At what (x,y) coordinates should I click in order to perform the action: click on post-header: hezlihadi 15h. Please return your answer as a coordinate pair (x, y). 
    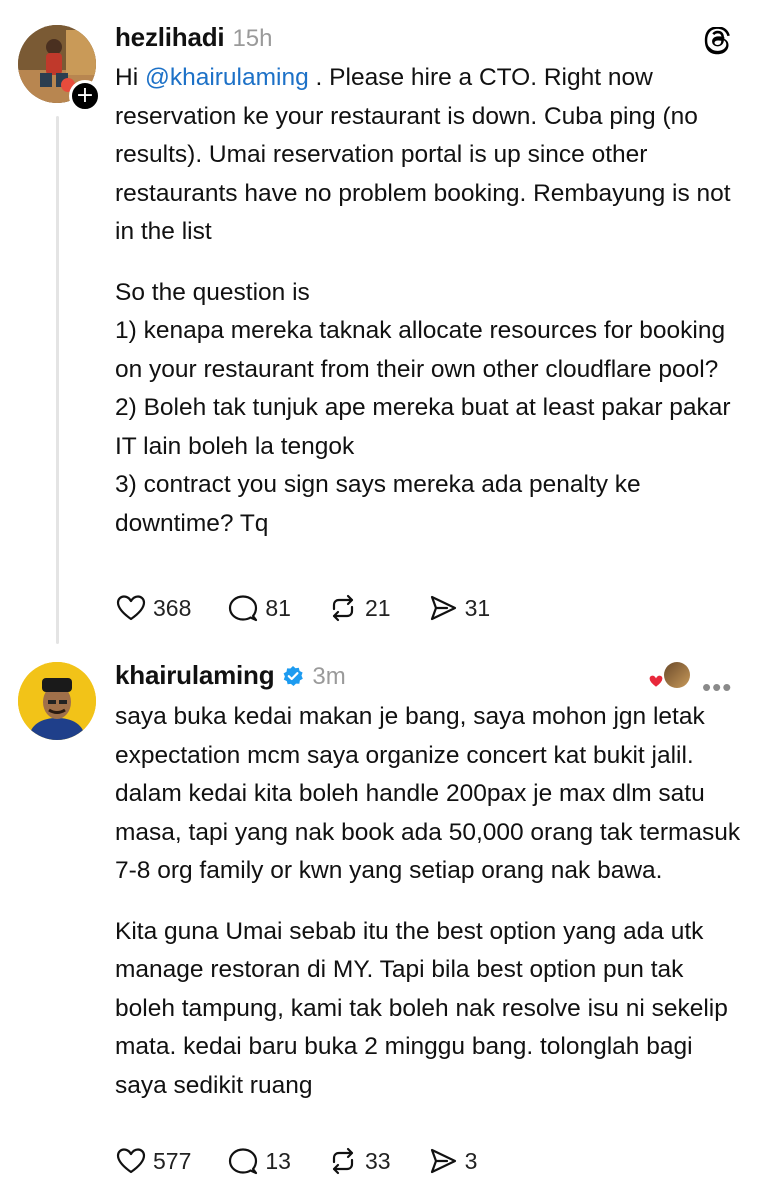
    Looking at the image, I should click on (193, 37).